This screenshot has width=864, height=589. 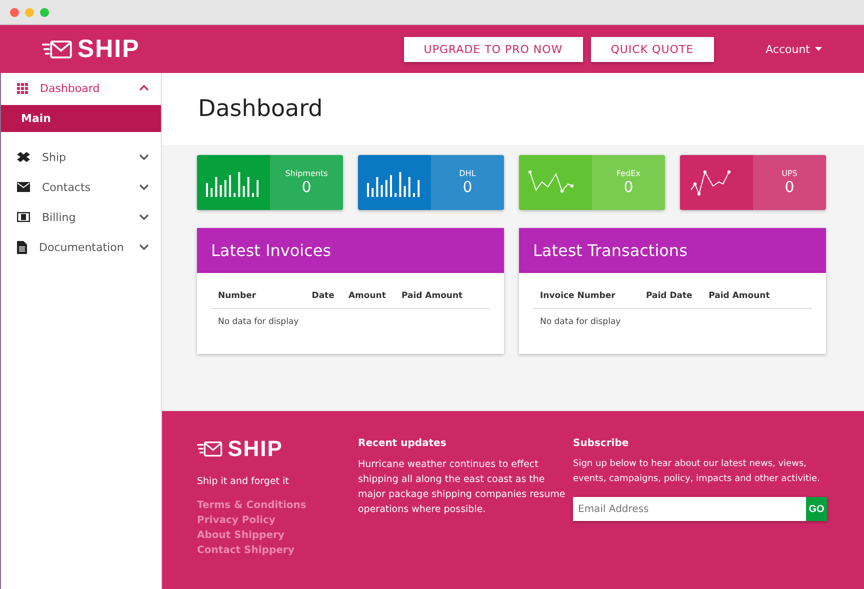 What do you see at coordinates (243, 482) in the screenshot?
I see `tagline: Ship it and forget it` at bounding box center [243, 482].